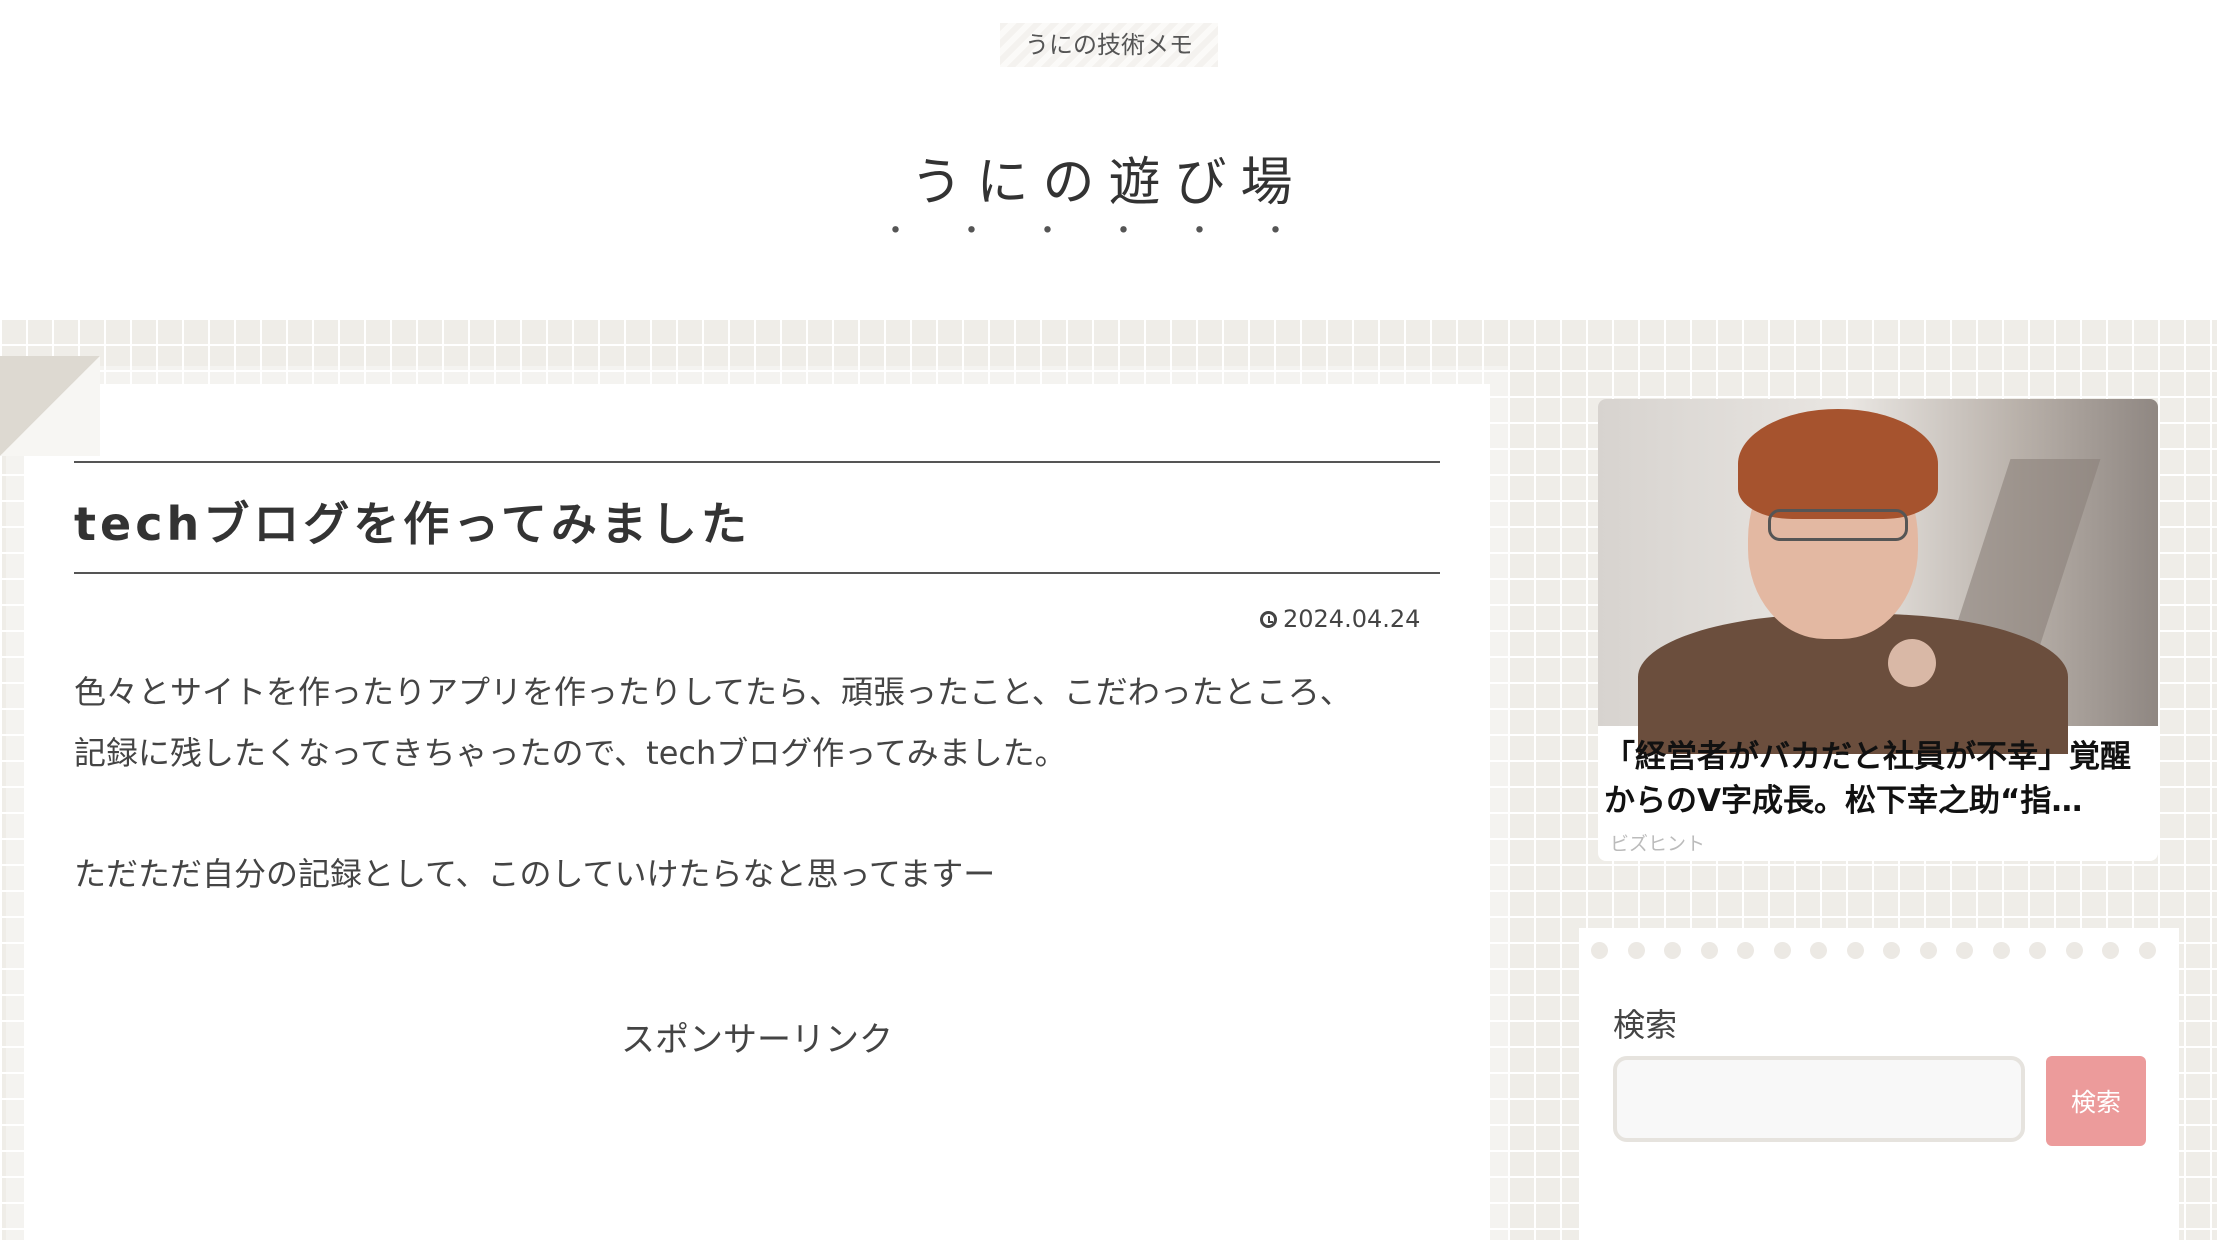 Image resolution: width=2217 pixels, height=1240 pixels. Describe the element at coordinates (1645, 1025) in the screenshot. I see `search-widget-title: 検索` at that location.